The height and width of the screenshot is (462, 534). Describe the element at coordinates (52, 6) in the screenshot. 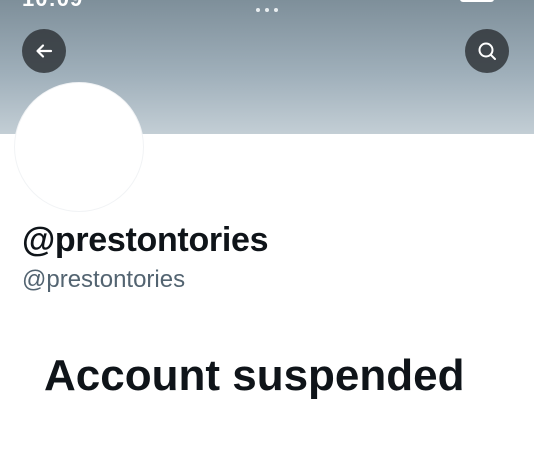

I see `status-bar-time: 10:09` at that location.